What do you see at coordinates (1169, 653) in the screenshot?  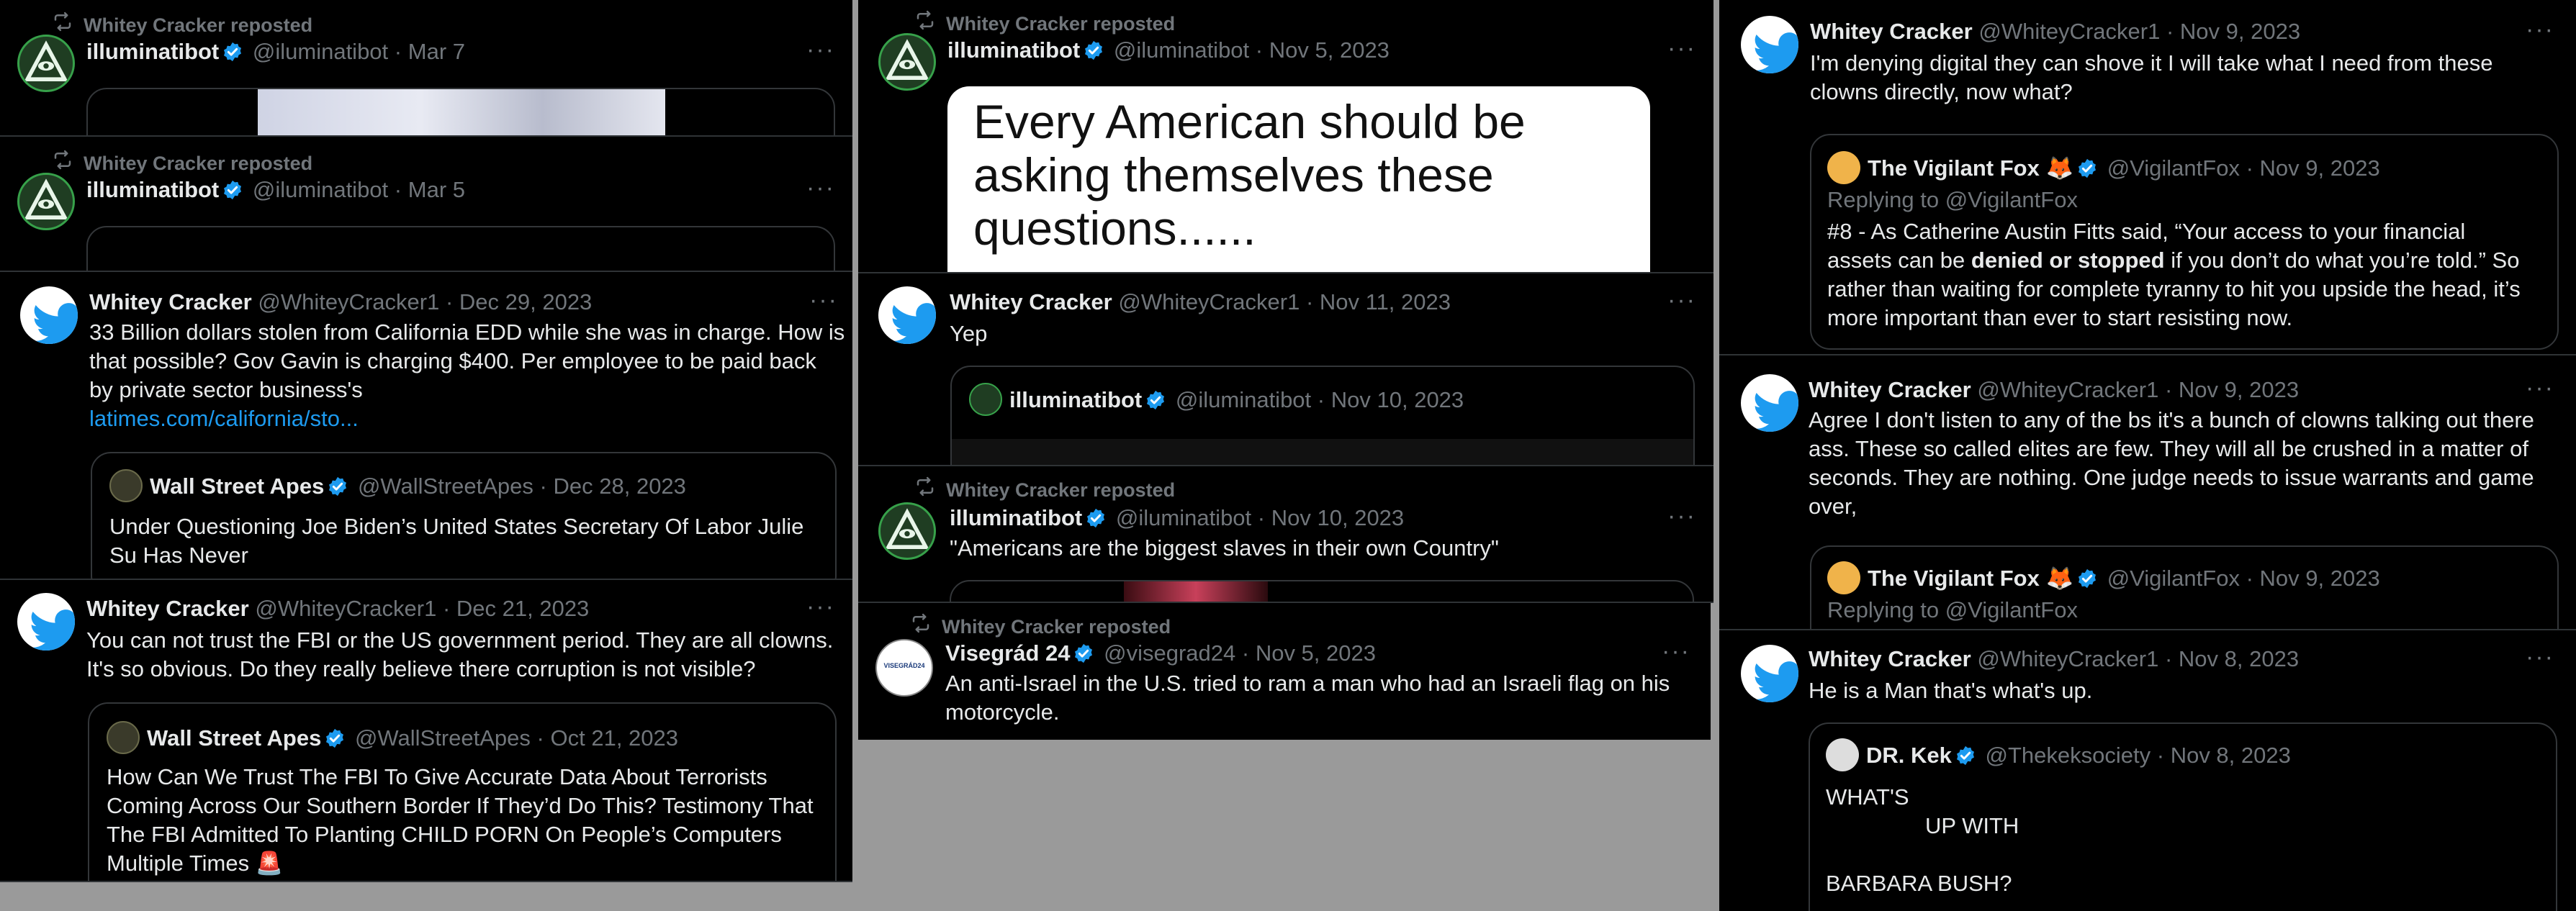 I see `author-handle: @visegrad24` at bounding box center [1169, 653].